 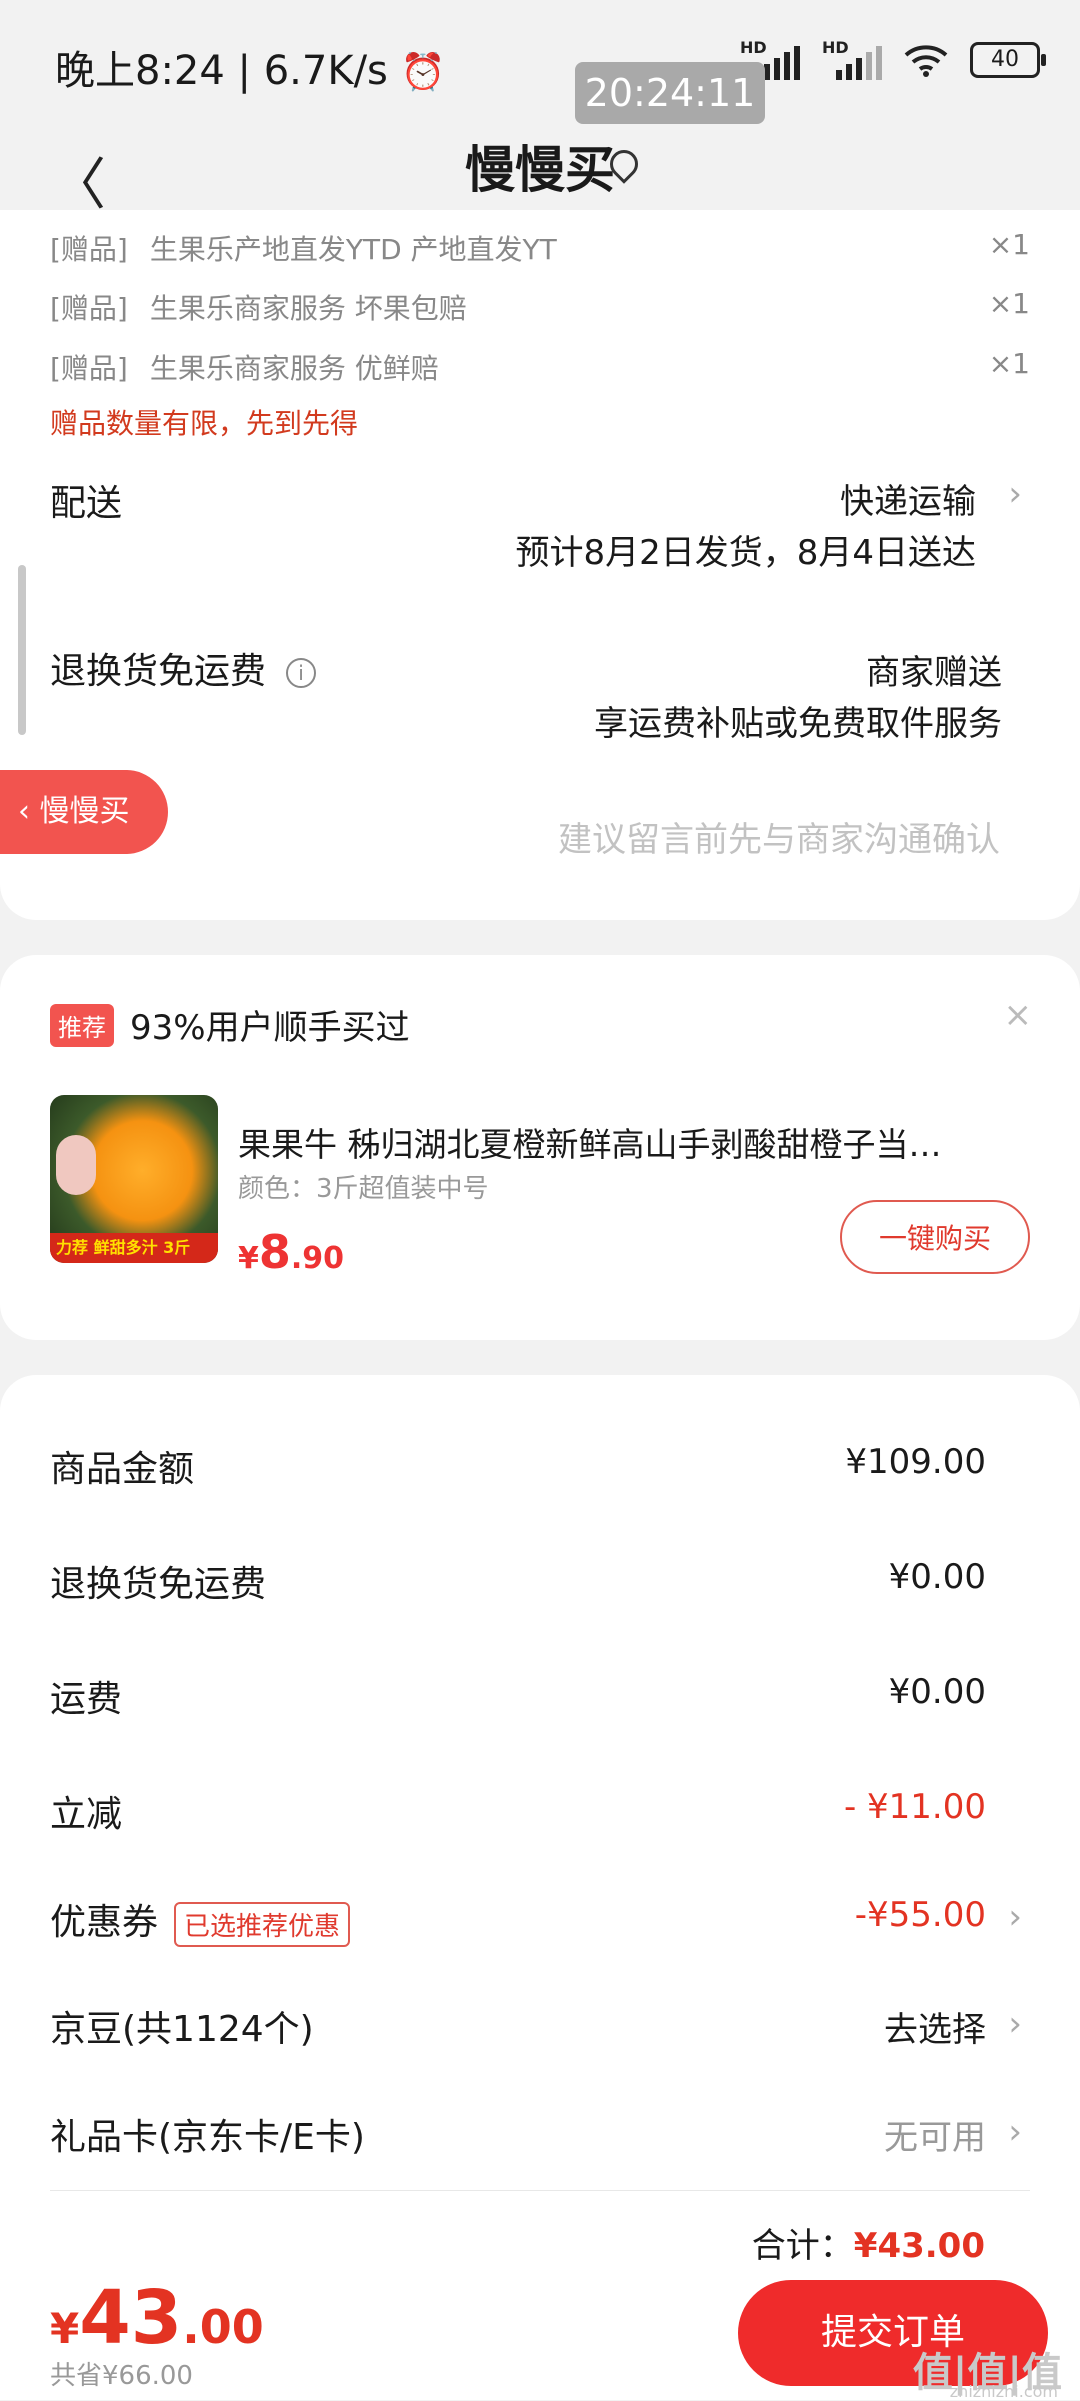 What do you see at coordinates (86, 503) in the screenshot?
I see `delivery-label: 配送` at bounding box center [86, 503].